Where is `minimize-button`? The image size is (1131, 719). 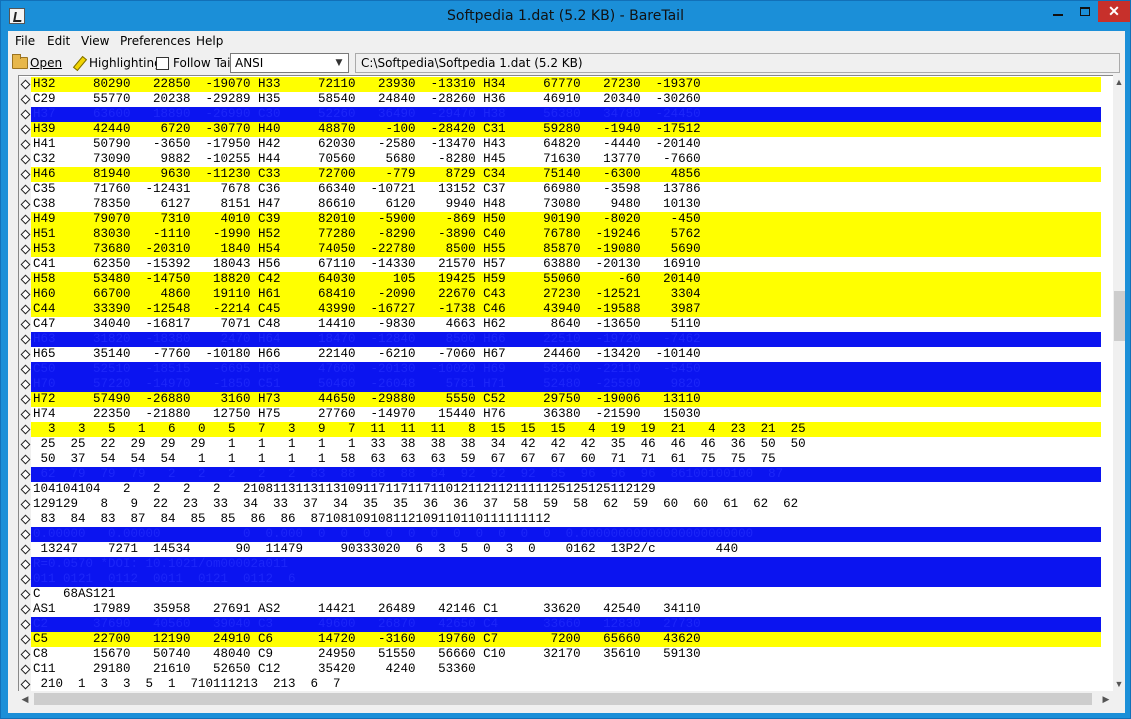 minimize-button is located at coordinates (1058, 11).